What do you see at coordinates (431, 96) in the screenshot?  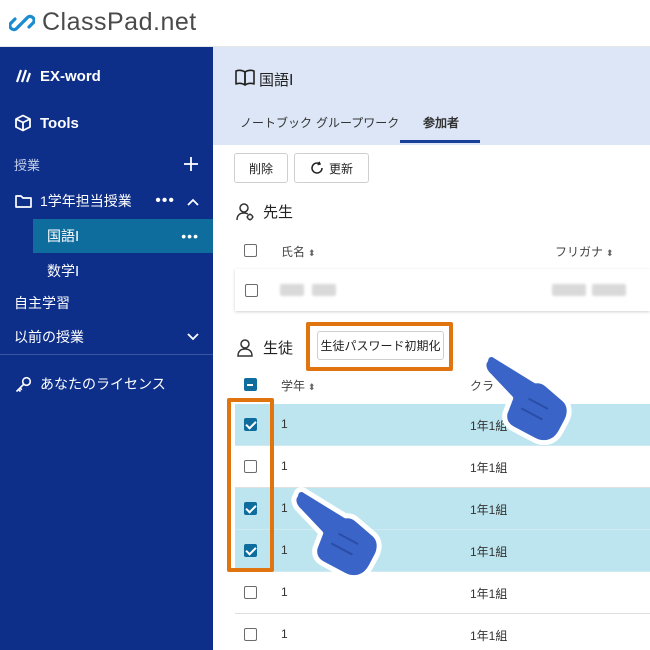 I see `course-header: 国語Ⅰ ノートブック グループワーク 参加者` at bounding box center [431, 96].